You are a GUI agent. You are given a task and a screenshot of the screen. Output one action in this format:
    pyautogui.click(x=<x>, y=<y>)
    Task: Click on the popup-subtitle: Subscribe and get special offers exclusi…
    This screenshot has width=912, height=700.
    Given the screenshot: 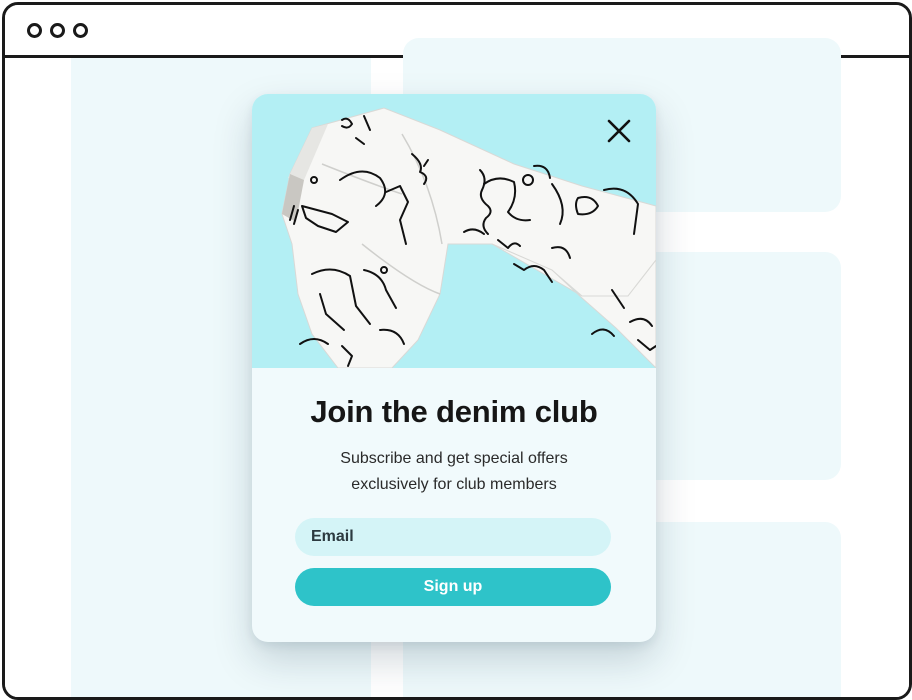 What is the action you would take?
    pyautogui.click(x=454, y=472)
    